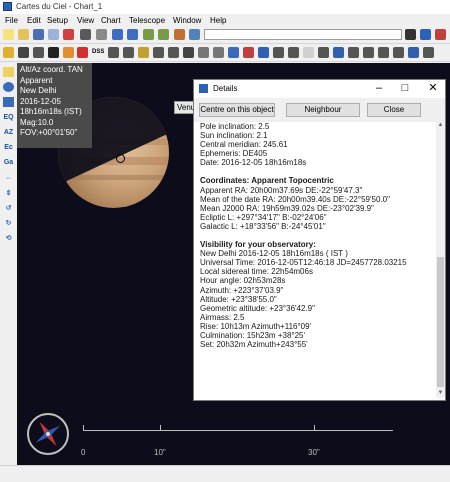 This screenshot has width=450, height=482. Describe the element at coordinates (237, 110) in the screenshot. I see `center-object-button: Centre on this object` at that location.